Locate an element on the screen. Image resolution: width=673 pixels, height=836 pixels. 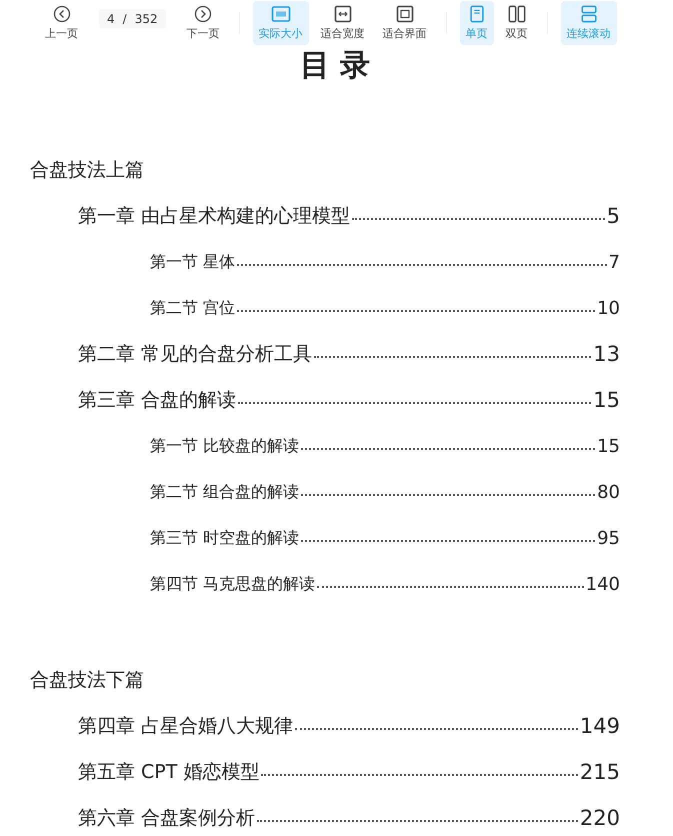
toc-entry: 第三节 时空盘的解读 is located at coordinates (225, 538).